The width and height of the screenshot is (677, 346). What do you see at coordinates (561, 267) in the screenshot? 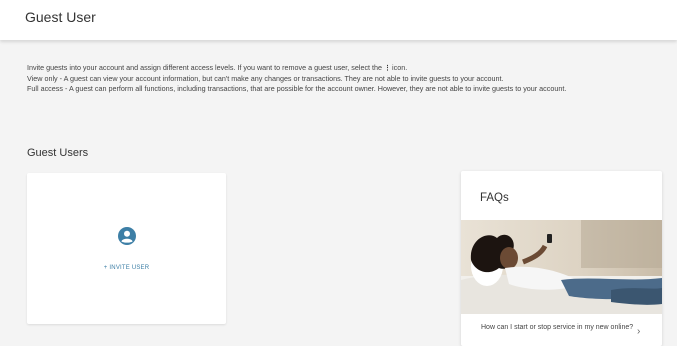
I see `faq-photo` at bounding box center [561, 267].